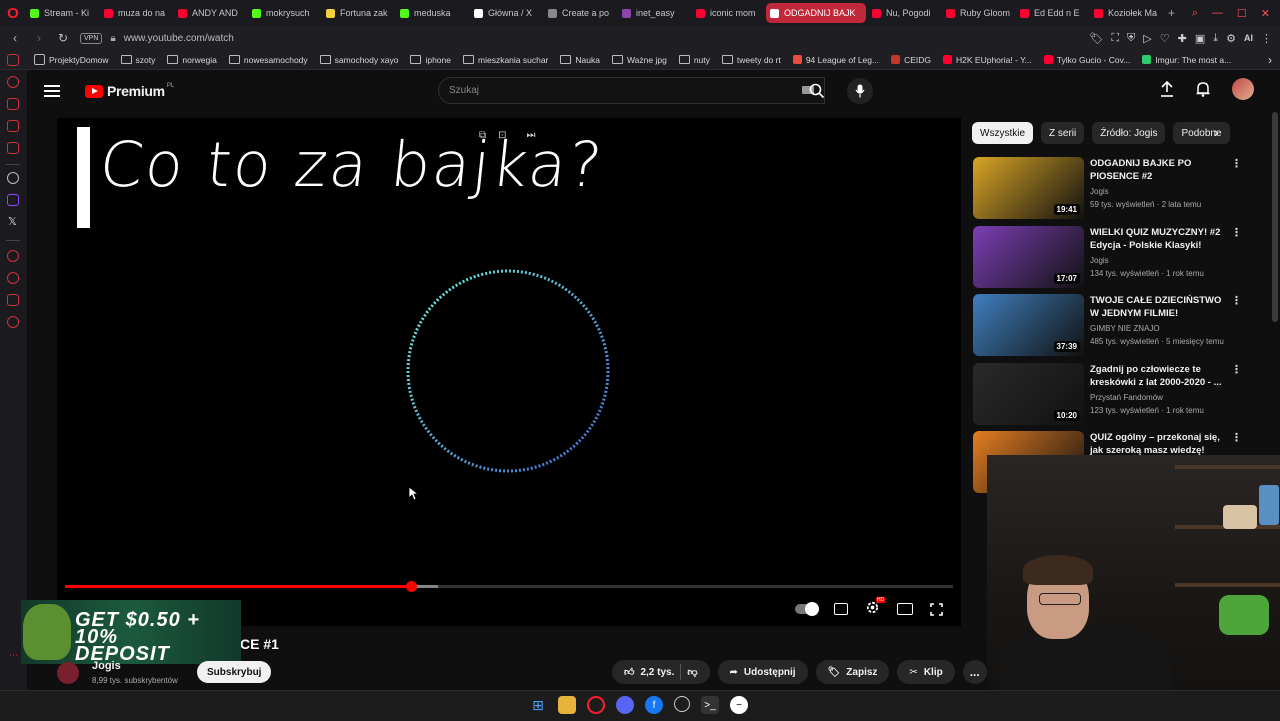 This screenshot has height=721, width=1280. Describe the element at coordinates (860, 91) in the screenshot. I see `voice-search-button` at that location.